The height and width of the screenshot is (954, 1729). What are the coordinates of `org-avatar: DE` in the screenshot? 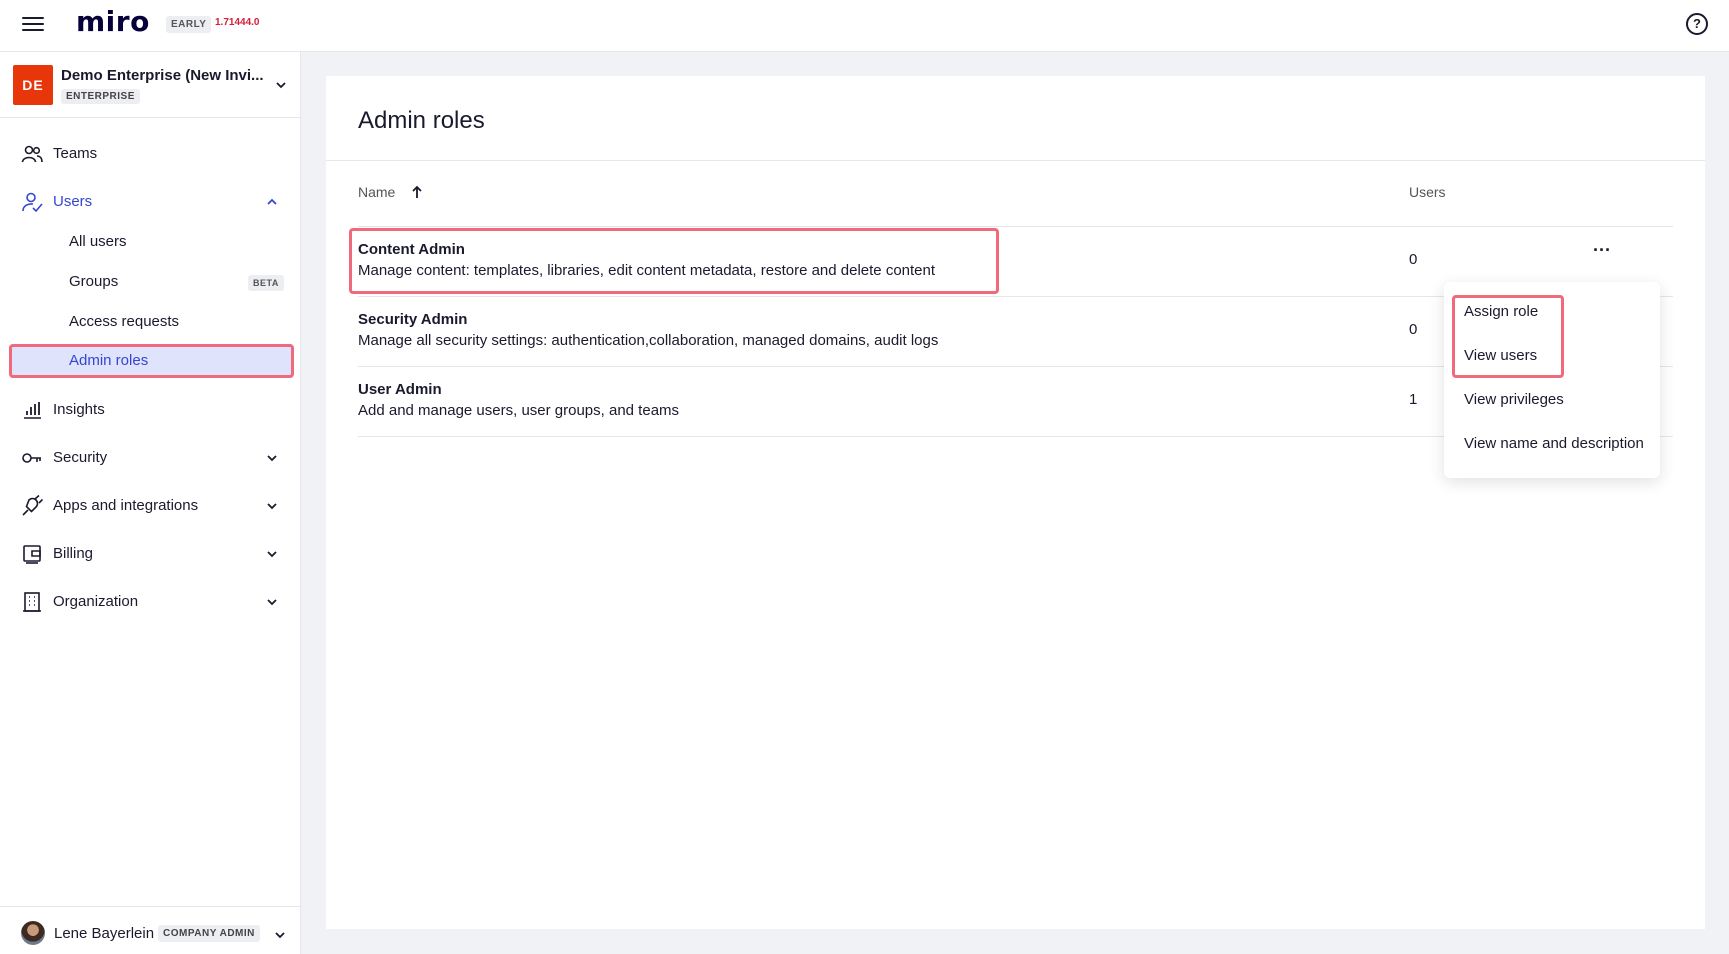 It's located at (33, 85).